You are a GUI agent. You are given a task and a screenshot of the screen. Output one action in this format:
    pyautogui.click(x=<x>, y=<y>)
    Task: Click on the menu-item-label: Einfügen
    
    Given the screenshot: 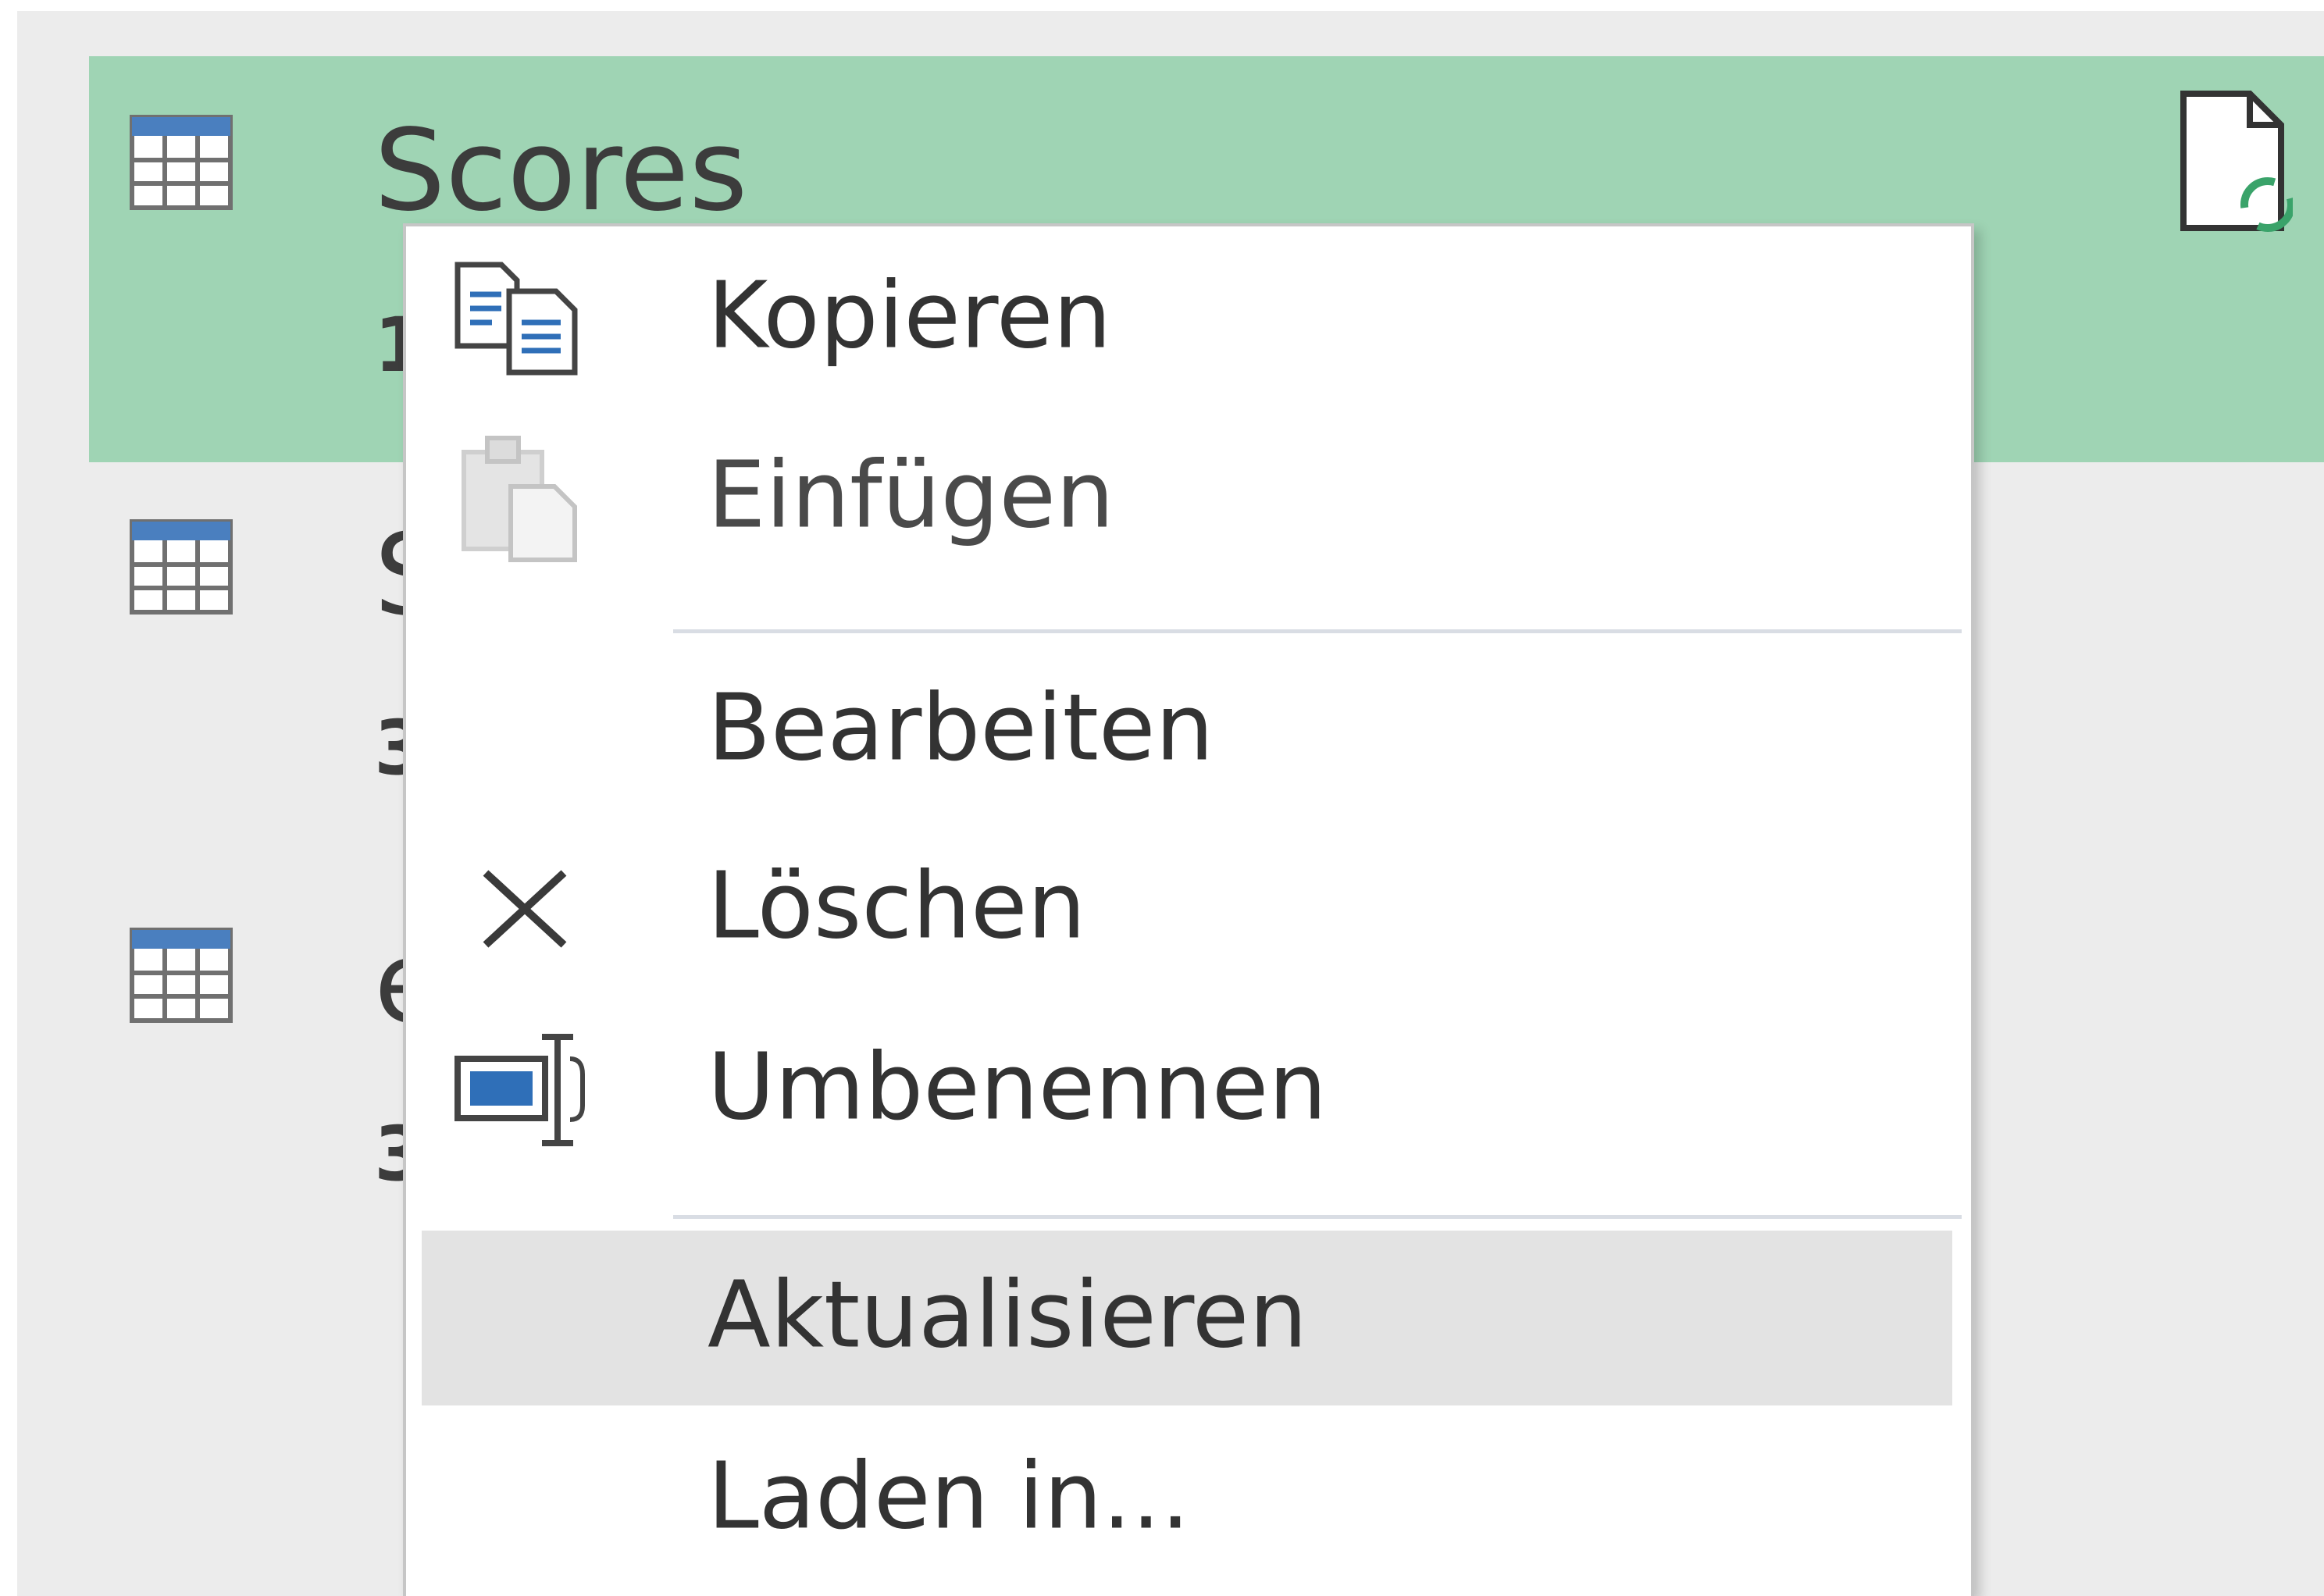 What is the action you would take?
    pyautogui.click(x=911, y=494)
    